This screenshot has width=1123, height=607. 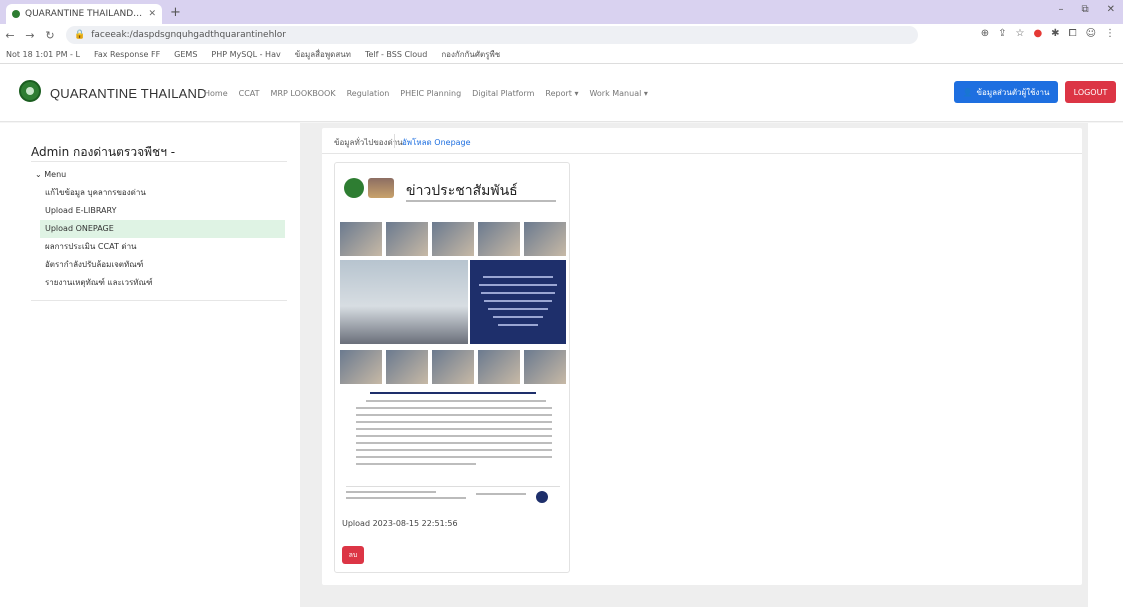 What do you see at coordinates (368, 142) in the screenshot?
I see `tab-general-info: ข้อมูลทั่วไปของด่าน` at bounding box center [368, 142].